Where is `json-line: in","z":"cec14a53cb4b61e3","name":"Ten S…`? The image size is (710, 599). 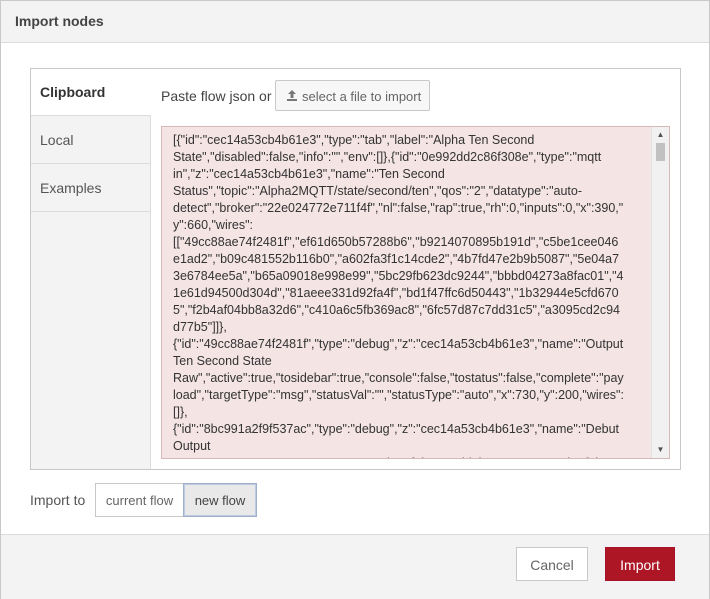
json-line: in","z":"cec14a53cb4b61e3","name":"Ten S… is located at coordinates (309, 174).